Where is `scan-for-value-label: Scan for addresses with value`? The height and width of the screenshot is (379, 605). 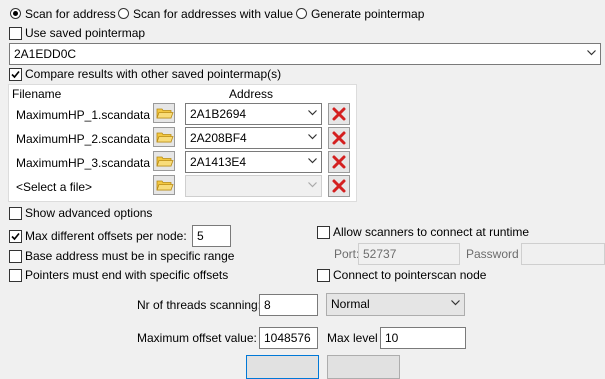
scan-for-value-label: Scan for addresses with value is located at coordinates (213, 14).